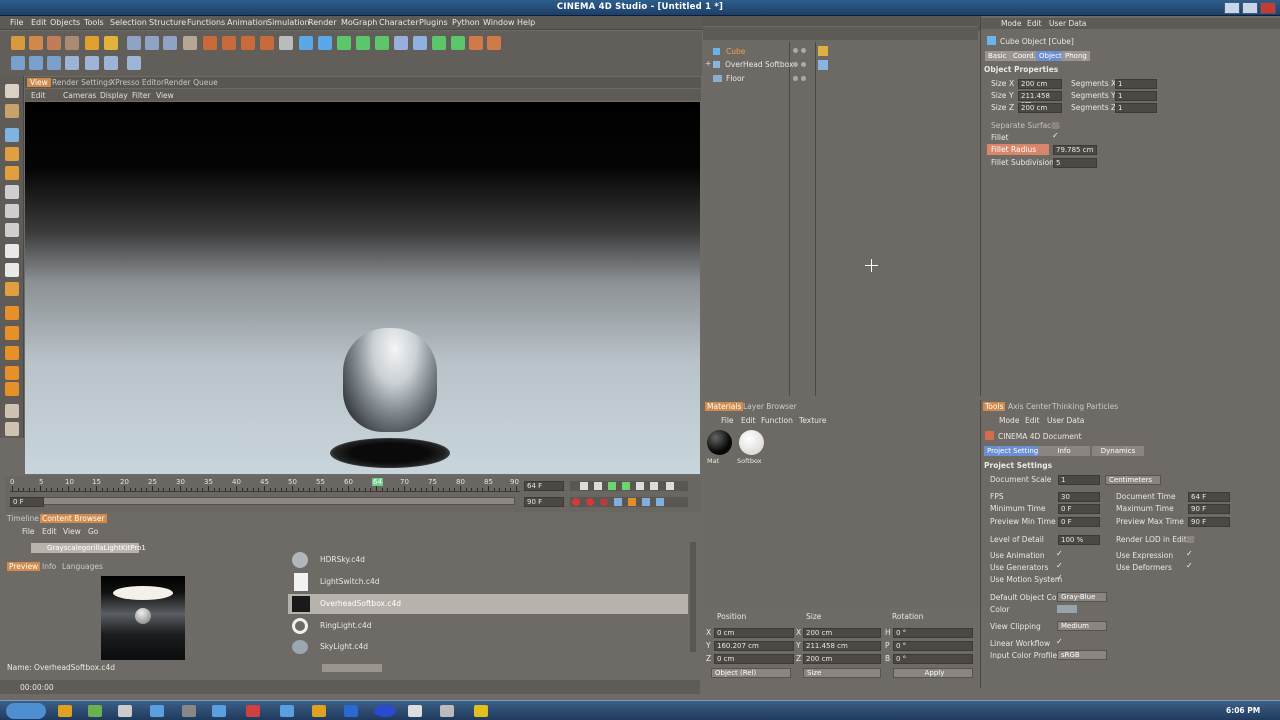 This screenshot has width=1280, height=720. Describe the element at coordinates (1082, 626) in the screenshot. I see `view-clipping-dropdown: Medium` at that location.